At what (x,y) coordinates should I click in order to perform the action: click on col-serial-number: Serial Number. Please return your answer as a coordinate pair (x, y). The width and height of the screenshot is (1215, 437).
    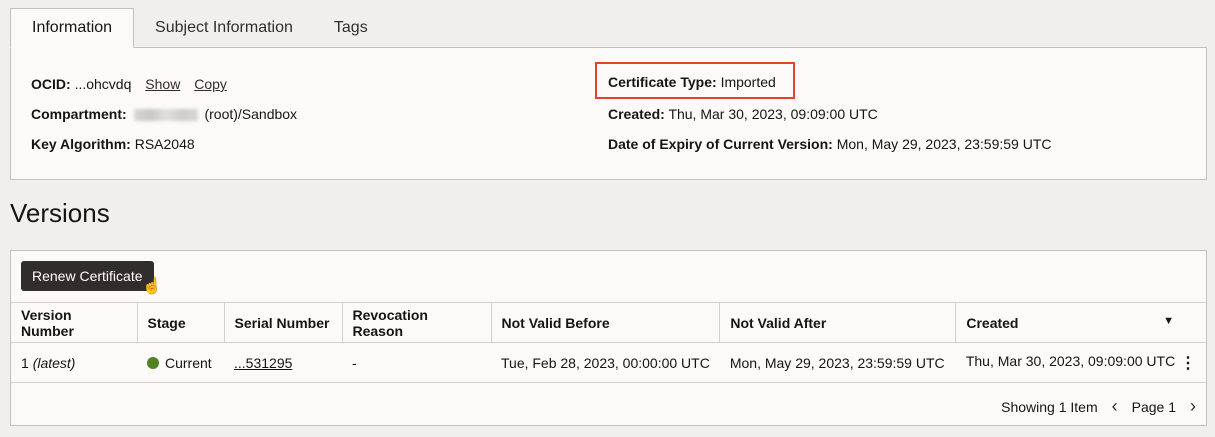
    Looking at the image, I should click on (283, 322).